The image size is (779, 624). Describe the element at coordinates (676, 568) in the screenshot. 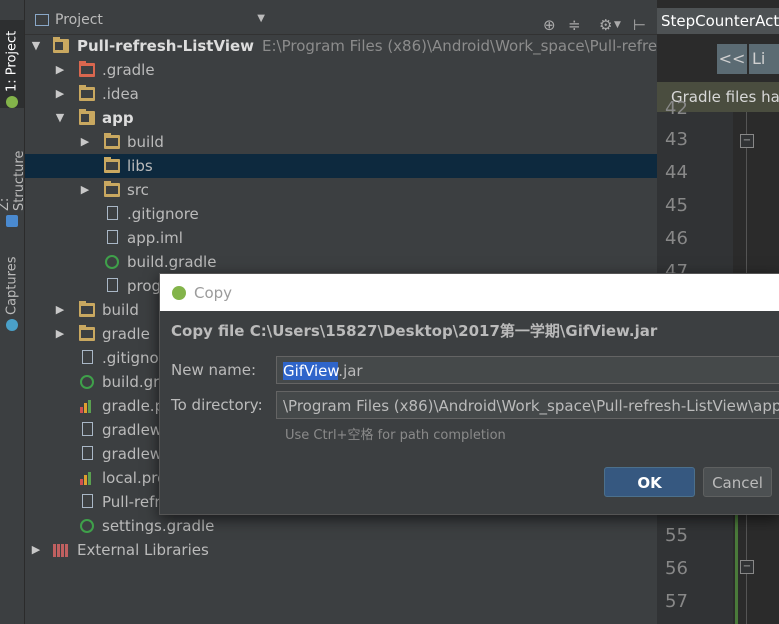

I see `line-number: 56` at that location.